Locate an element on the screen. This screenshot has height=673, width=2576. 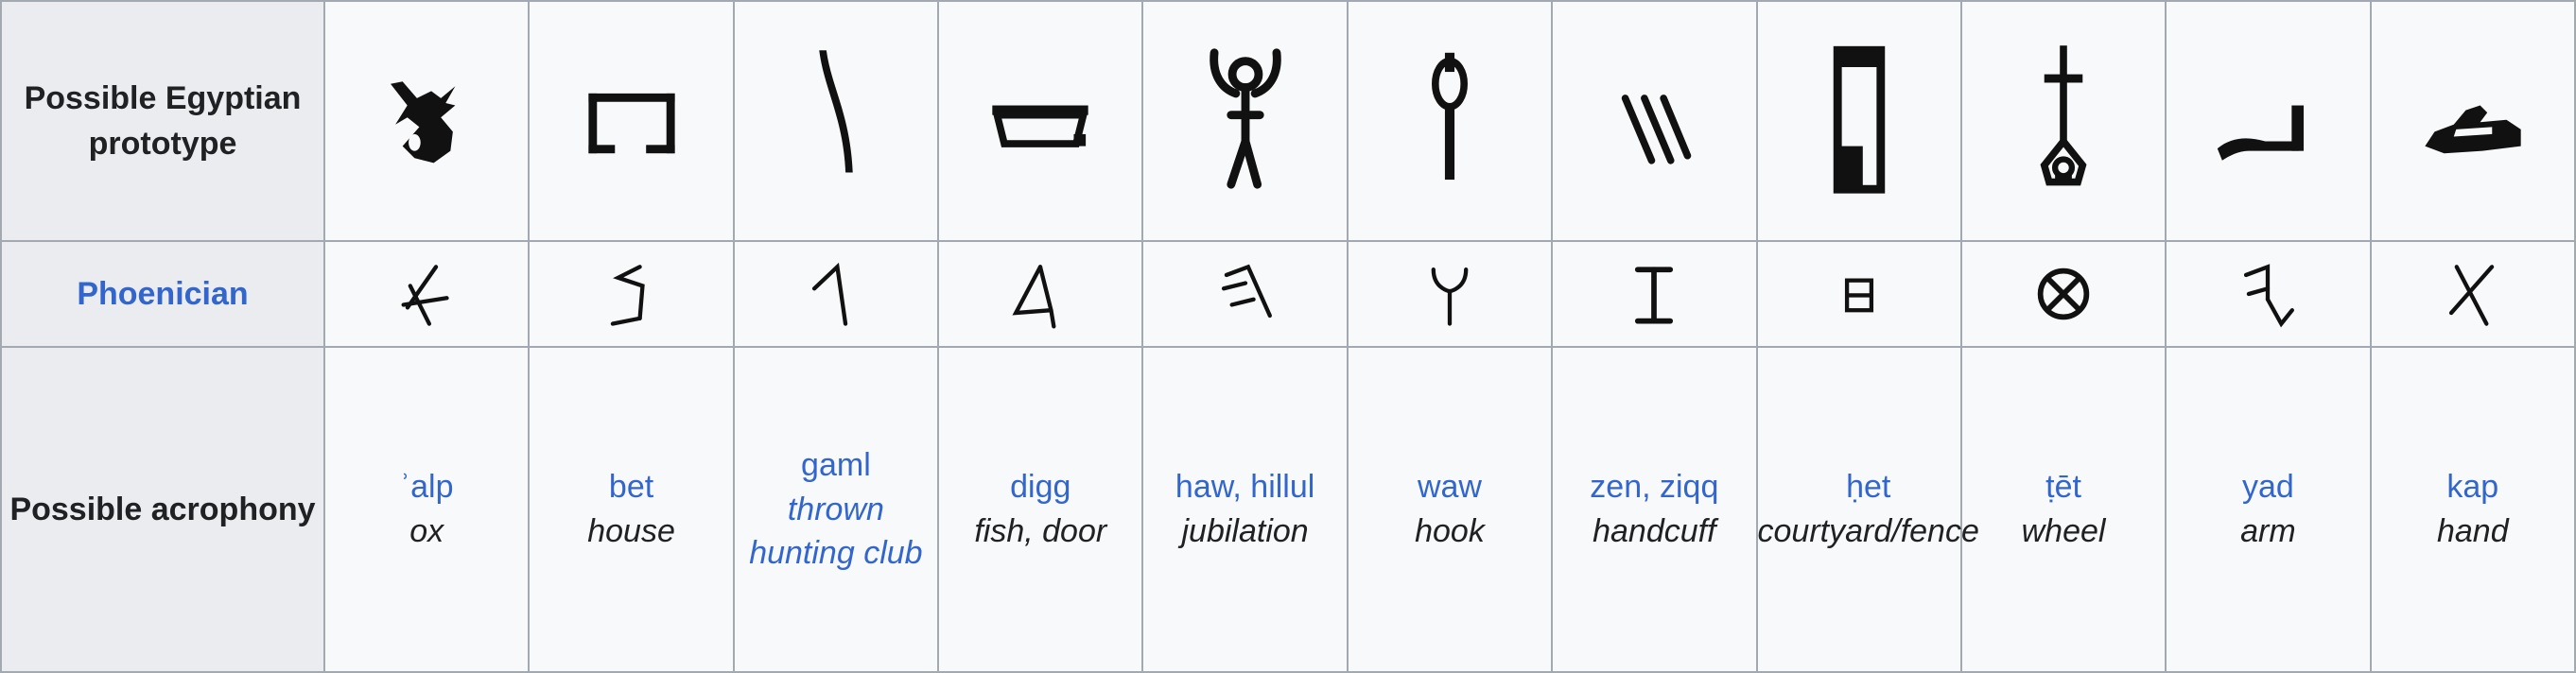
phoenician-kaph is located at coordinates (2471, 295).